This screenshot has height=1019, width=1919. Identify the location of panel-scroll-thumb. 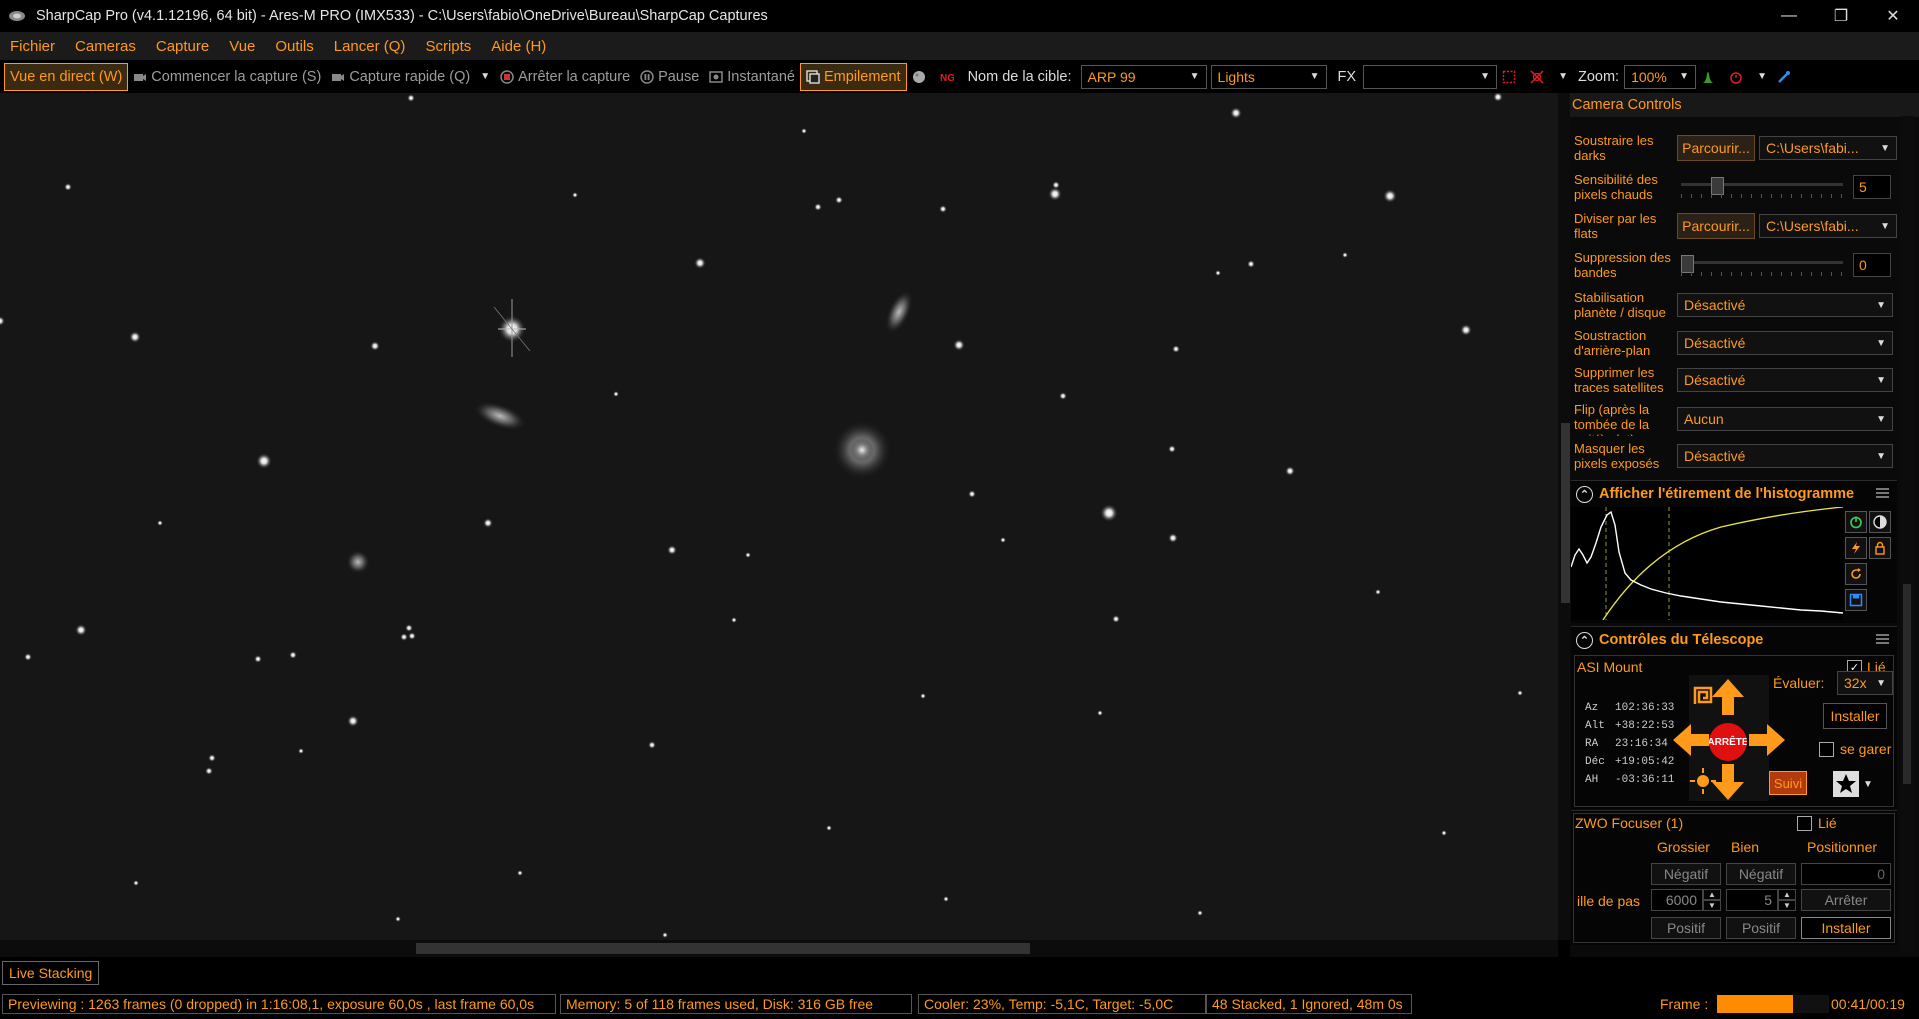
(1907, 684).